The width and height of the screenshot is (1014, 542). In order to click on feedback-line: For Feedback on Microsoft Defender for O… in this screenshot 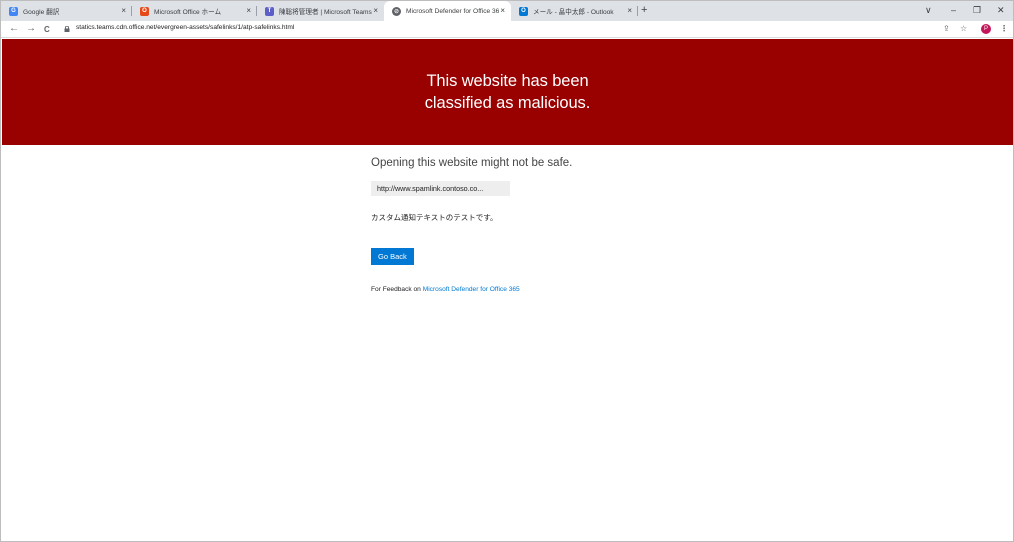, I will do `click(581, 289)`.